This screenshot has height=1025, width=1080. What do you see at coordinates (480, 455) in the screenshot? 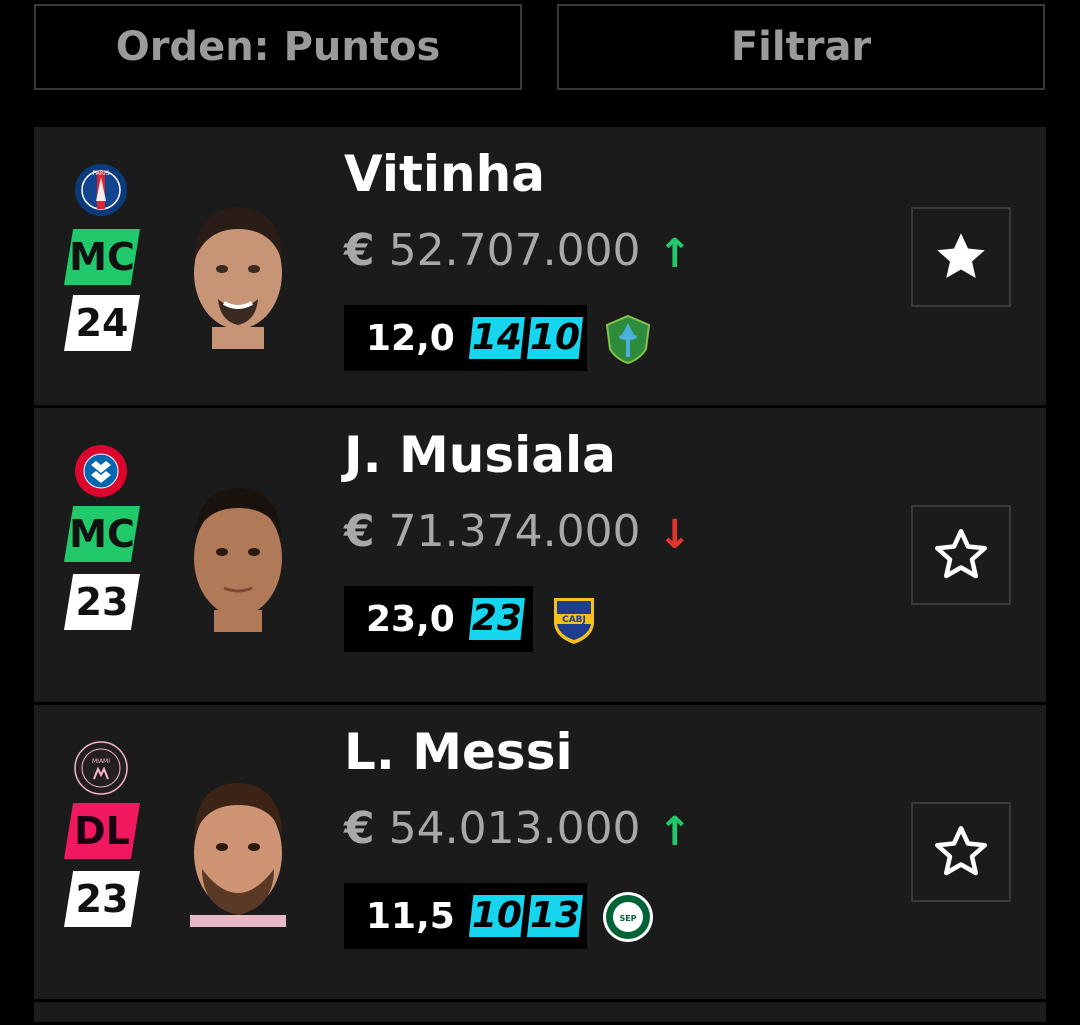
I see `player-name: J. Musiala` at bounding box center [480, 455].